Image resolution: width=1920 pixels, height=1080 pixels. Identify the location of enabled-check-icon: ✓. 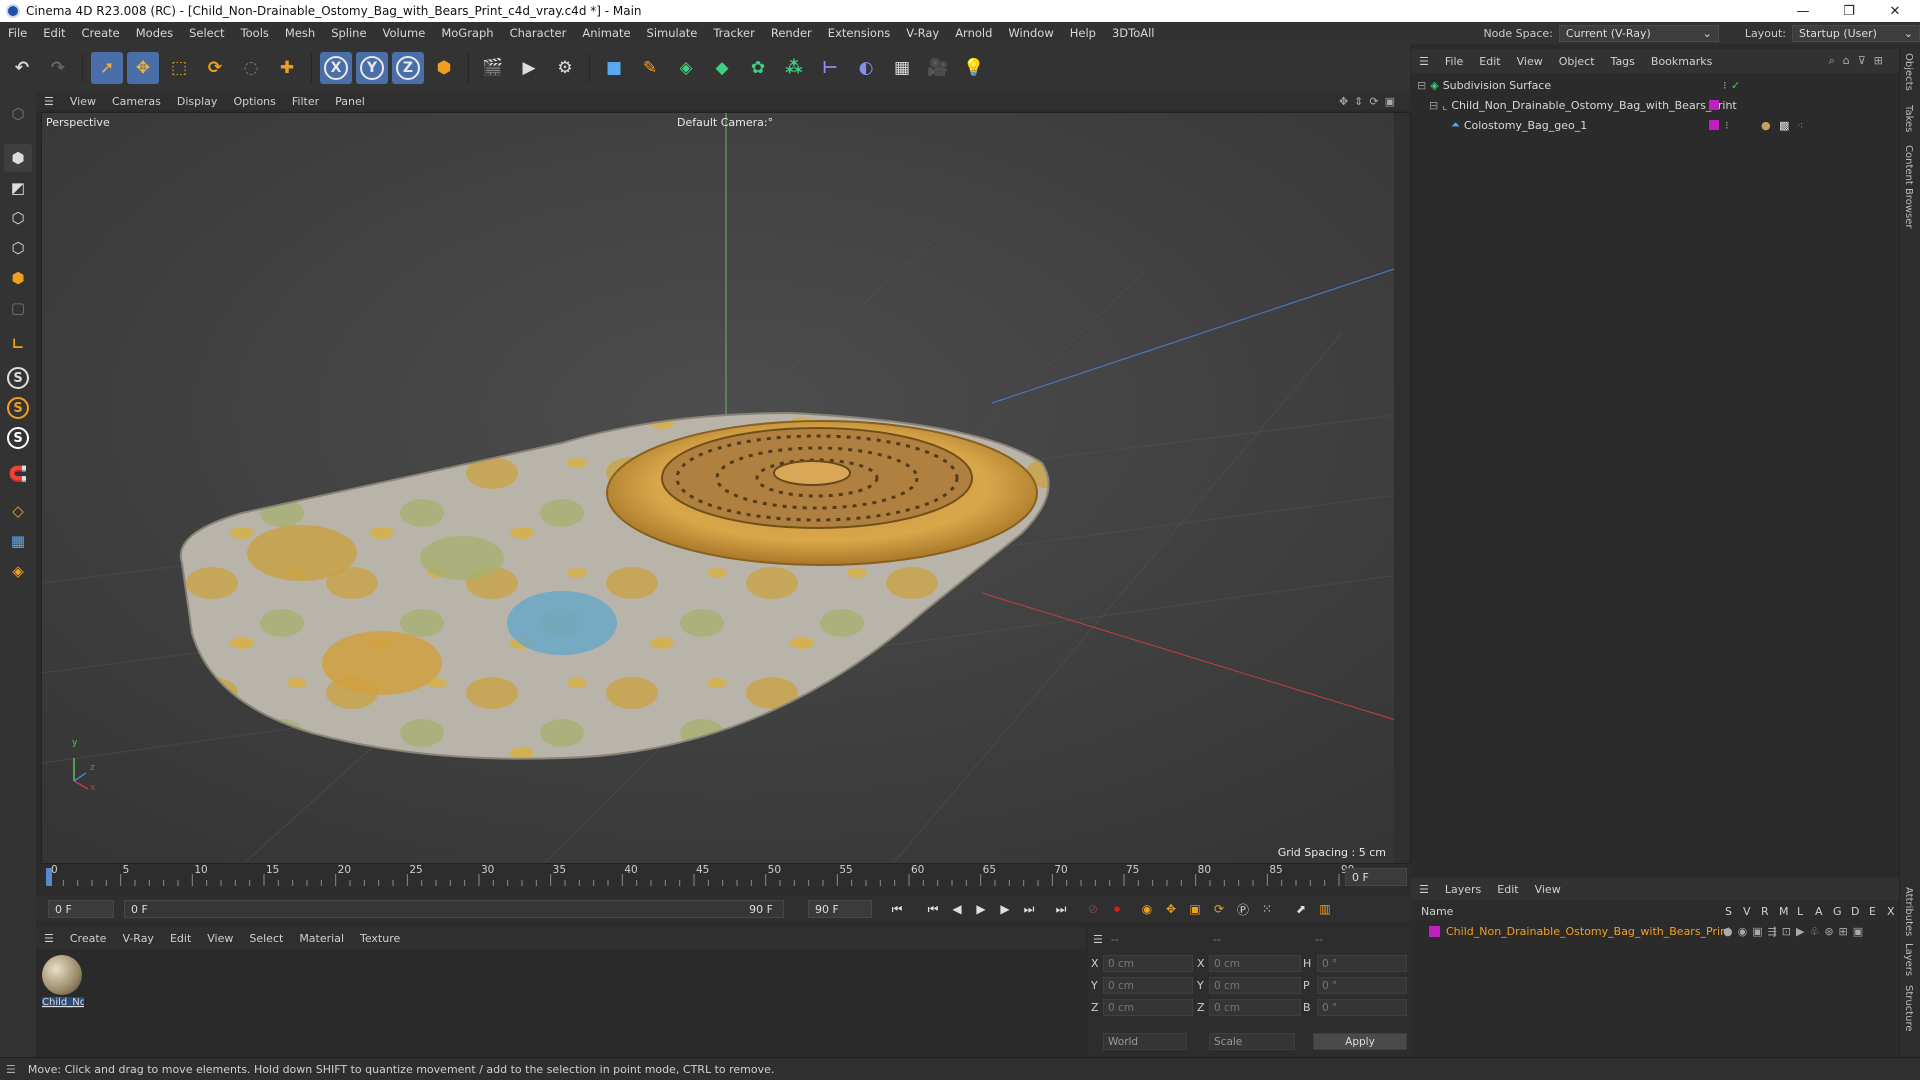
(1735, 85).